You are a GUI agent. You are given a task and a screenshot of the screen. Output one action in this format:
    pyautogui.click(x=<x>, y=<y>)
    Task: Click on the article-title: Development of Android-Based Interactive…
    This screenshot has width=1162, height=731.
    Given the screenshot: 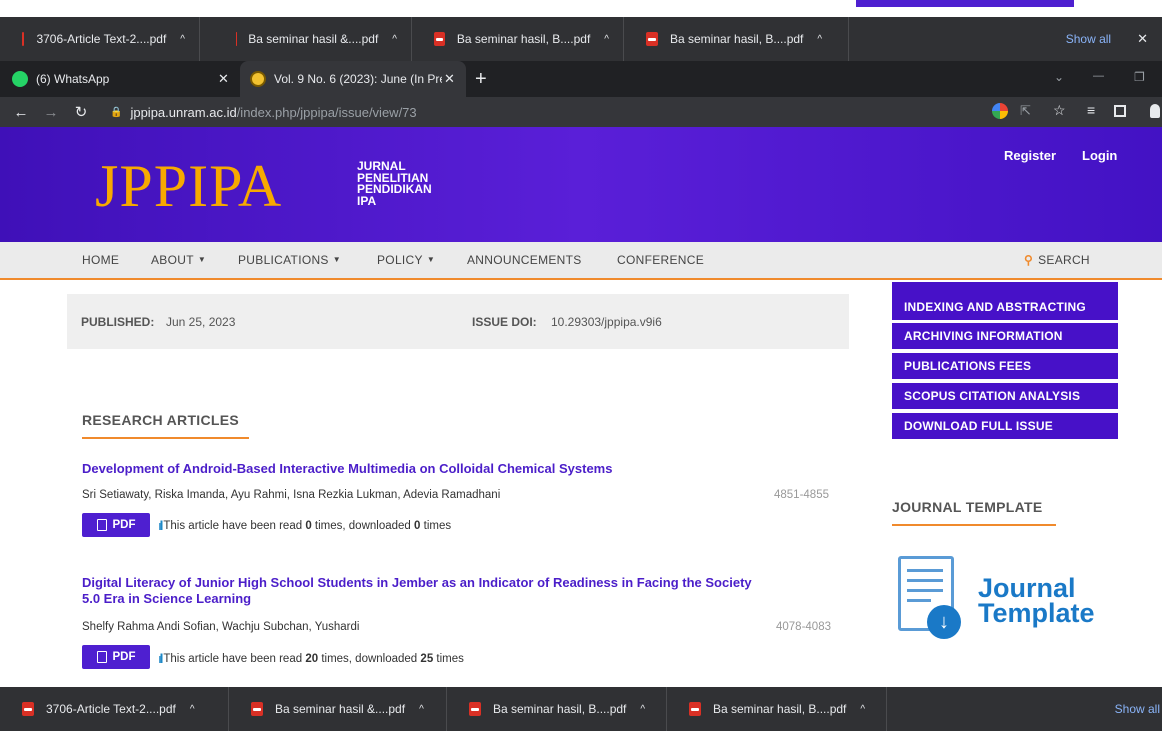 What is the action you would take?
    pyautogui.click(x=347, y=469)
    